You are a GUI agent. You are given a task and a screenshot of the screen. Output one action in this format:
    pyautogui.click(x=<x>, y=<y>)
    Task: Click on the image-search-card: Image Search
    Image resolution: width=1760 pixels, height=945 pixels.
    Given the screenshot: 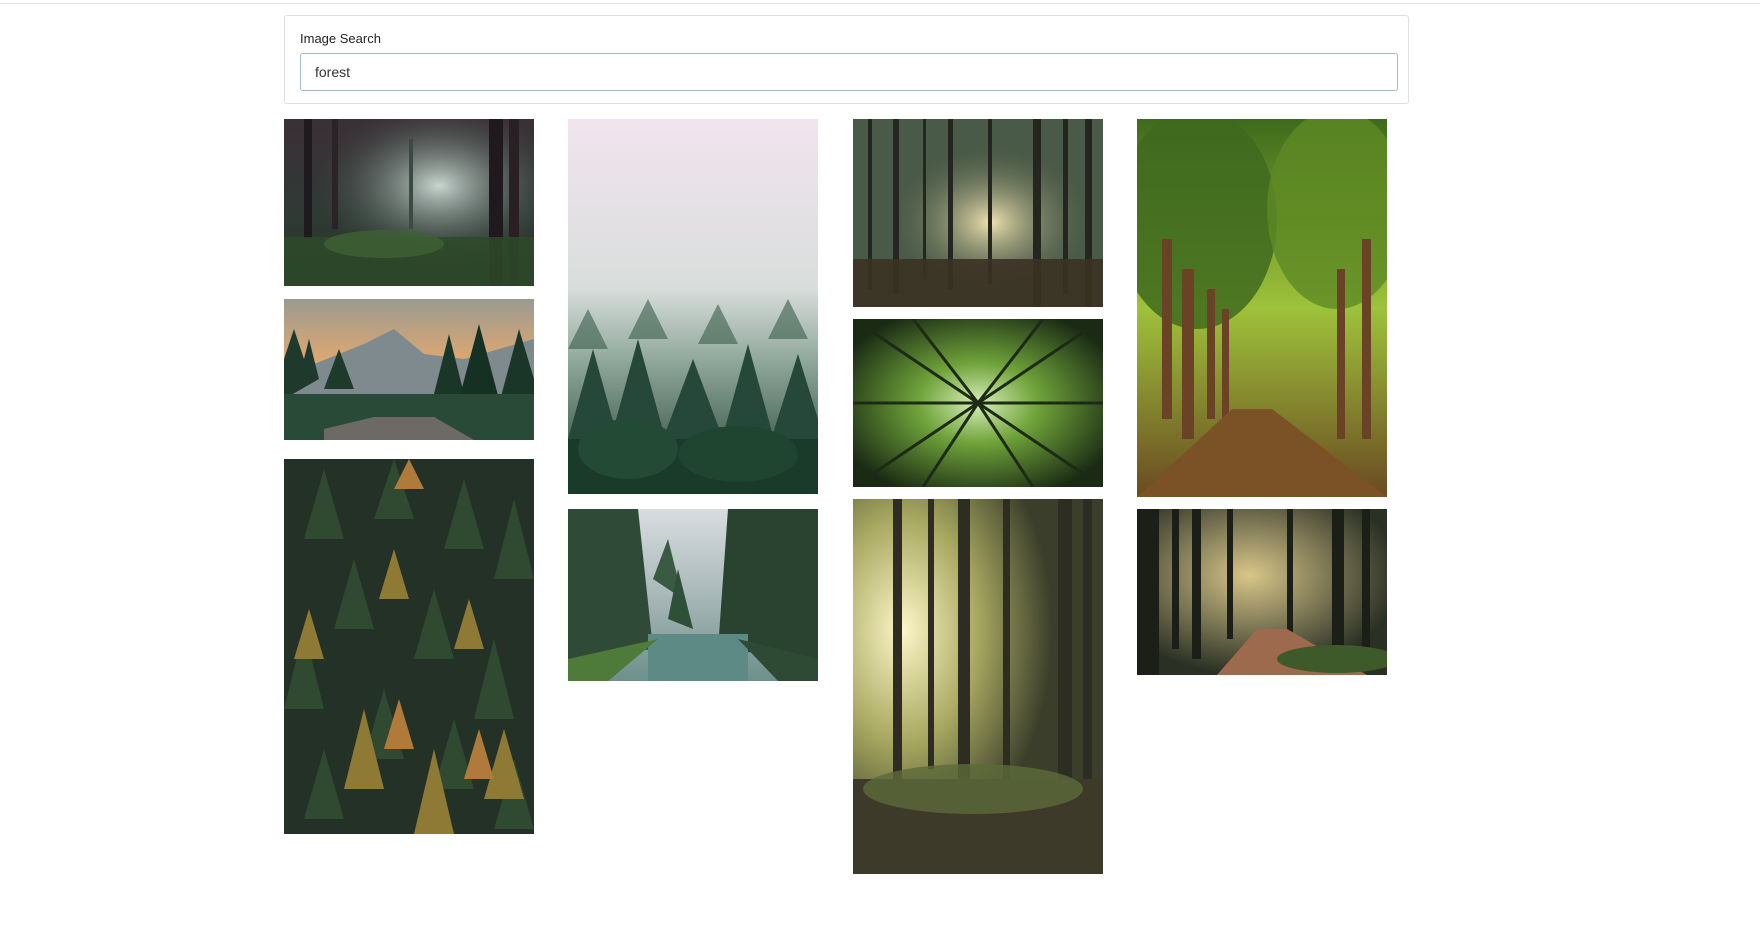 What is the action you would take?
    pyautogui.click(x=846, y=59)
    